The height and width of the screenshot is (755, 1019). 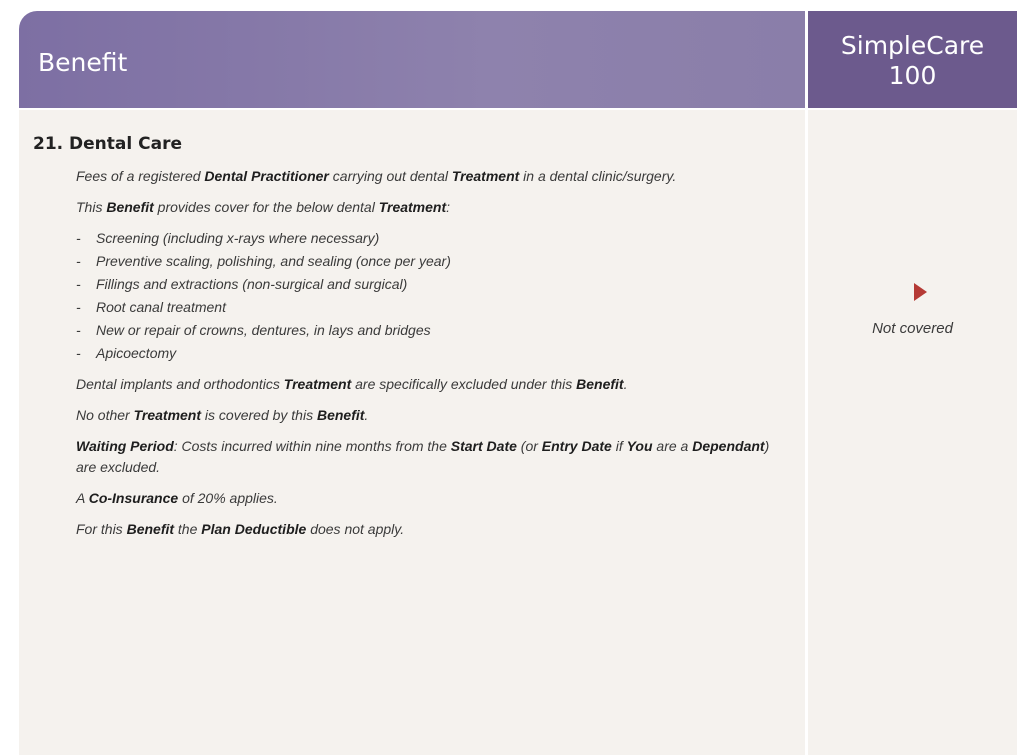 What do you see at coordinates (188, 529) in the screenshot?
I see `text-run: the` at bounding box center [188, 529].